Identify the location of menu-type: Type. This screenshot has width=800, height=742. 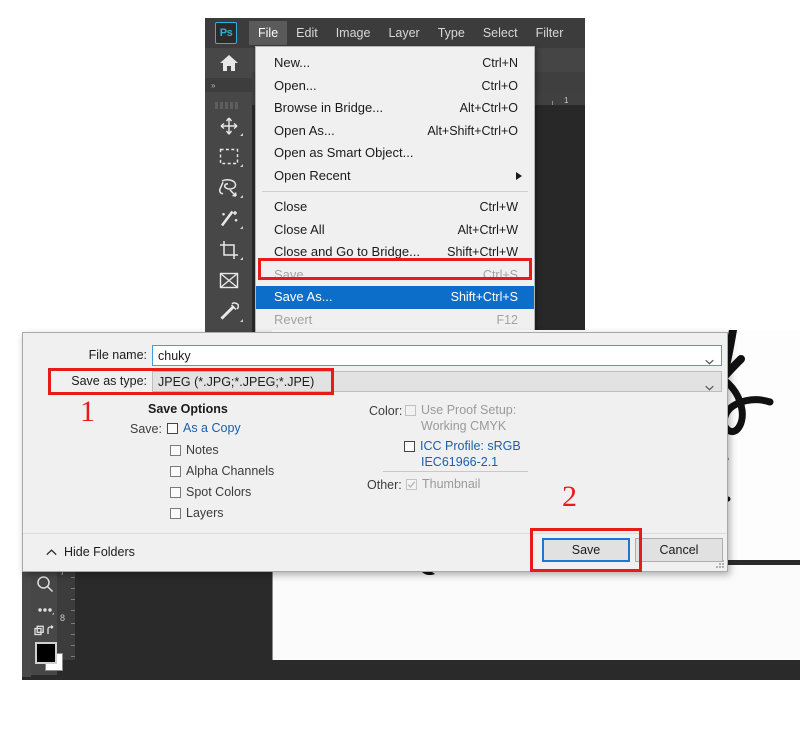
(451, 33).